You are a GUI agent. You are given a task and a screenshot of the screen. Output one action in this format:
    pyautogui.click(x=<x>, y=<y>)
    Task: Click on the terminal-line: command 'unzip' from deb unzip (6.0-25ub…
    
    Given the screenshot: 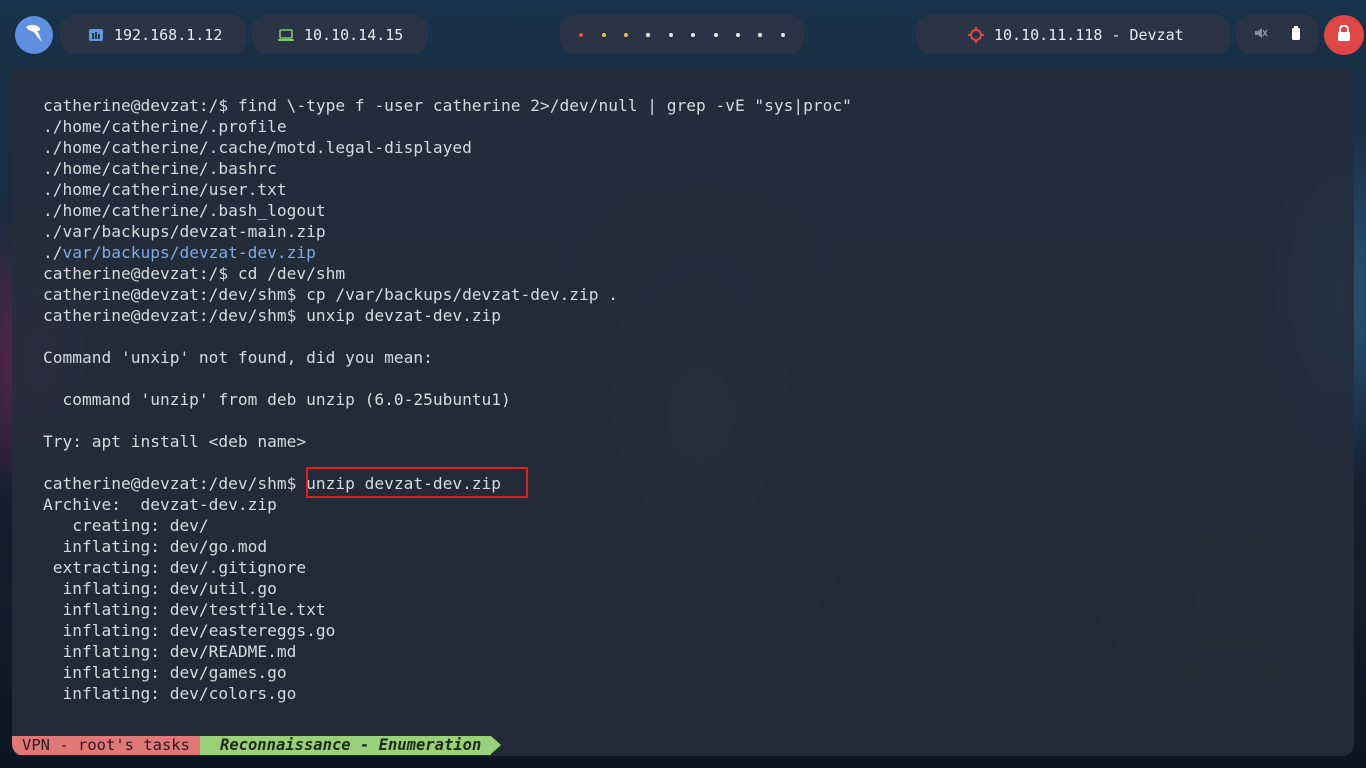 What is the action you would take?
    pyautogui.click(x=277, y=399)
    